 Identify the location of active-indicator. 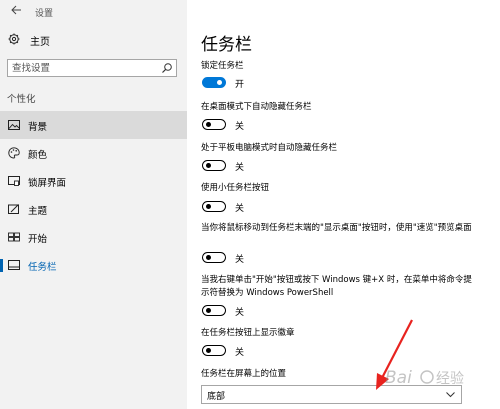
(1, 265).